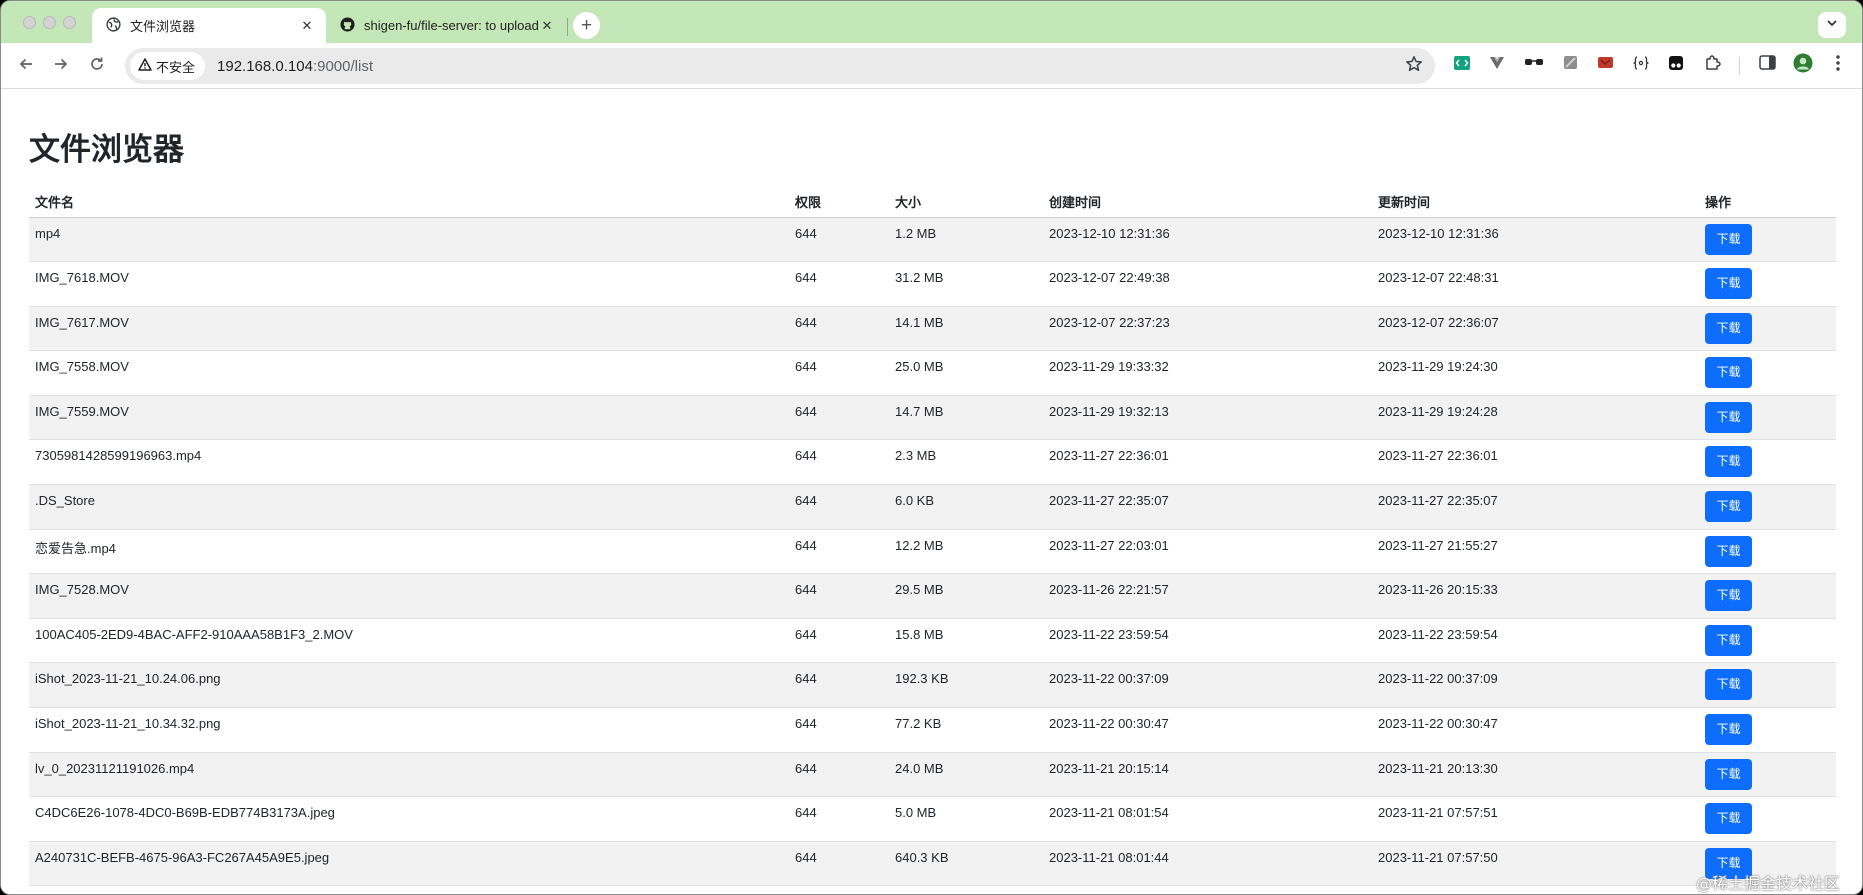  I want to click on tab-file-browser: 文件浏览器 ✕, so click(209, 25).